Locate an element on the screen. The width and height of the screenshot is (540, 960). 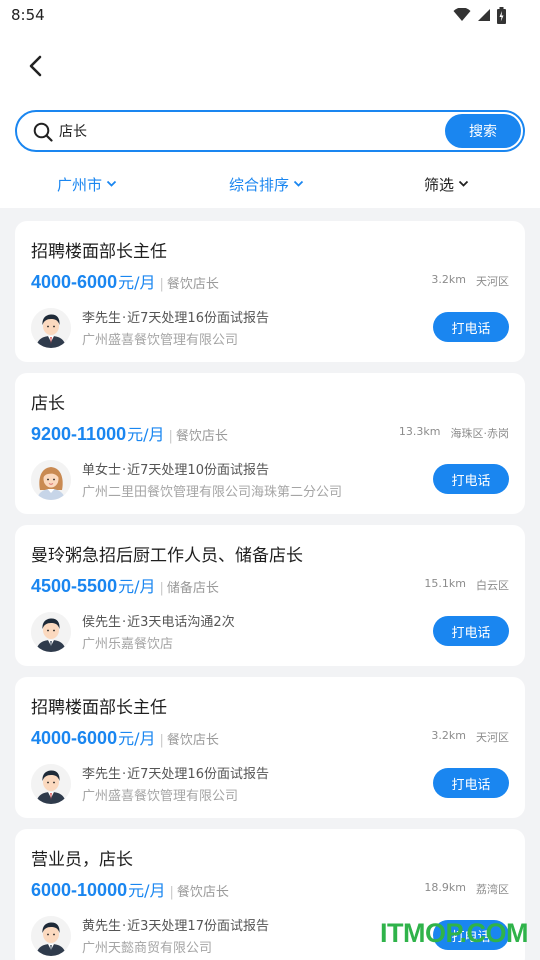
signal-icon is located at coordinates (484, 15).